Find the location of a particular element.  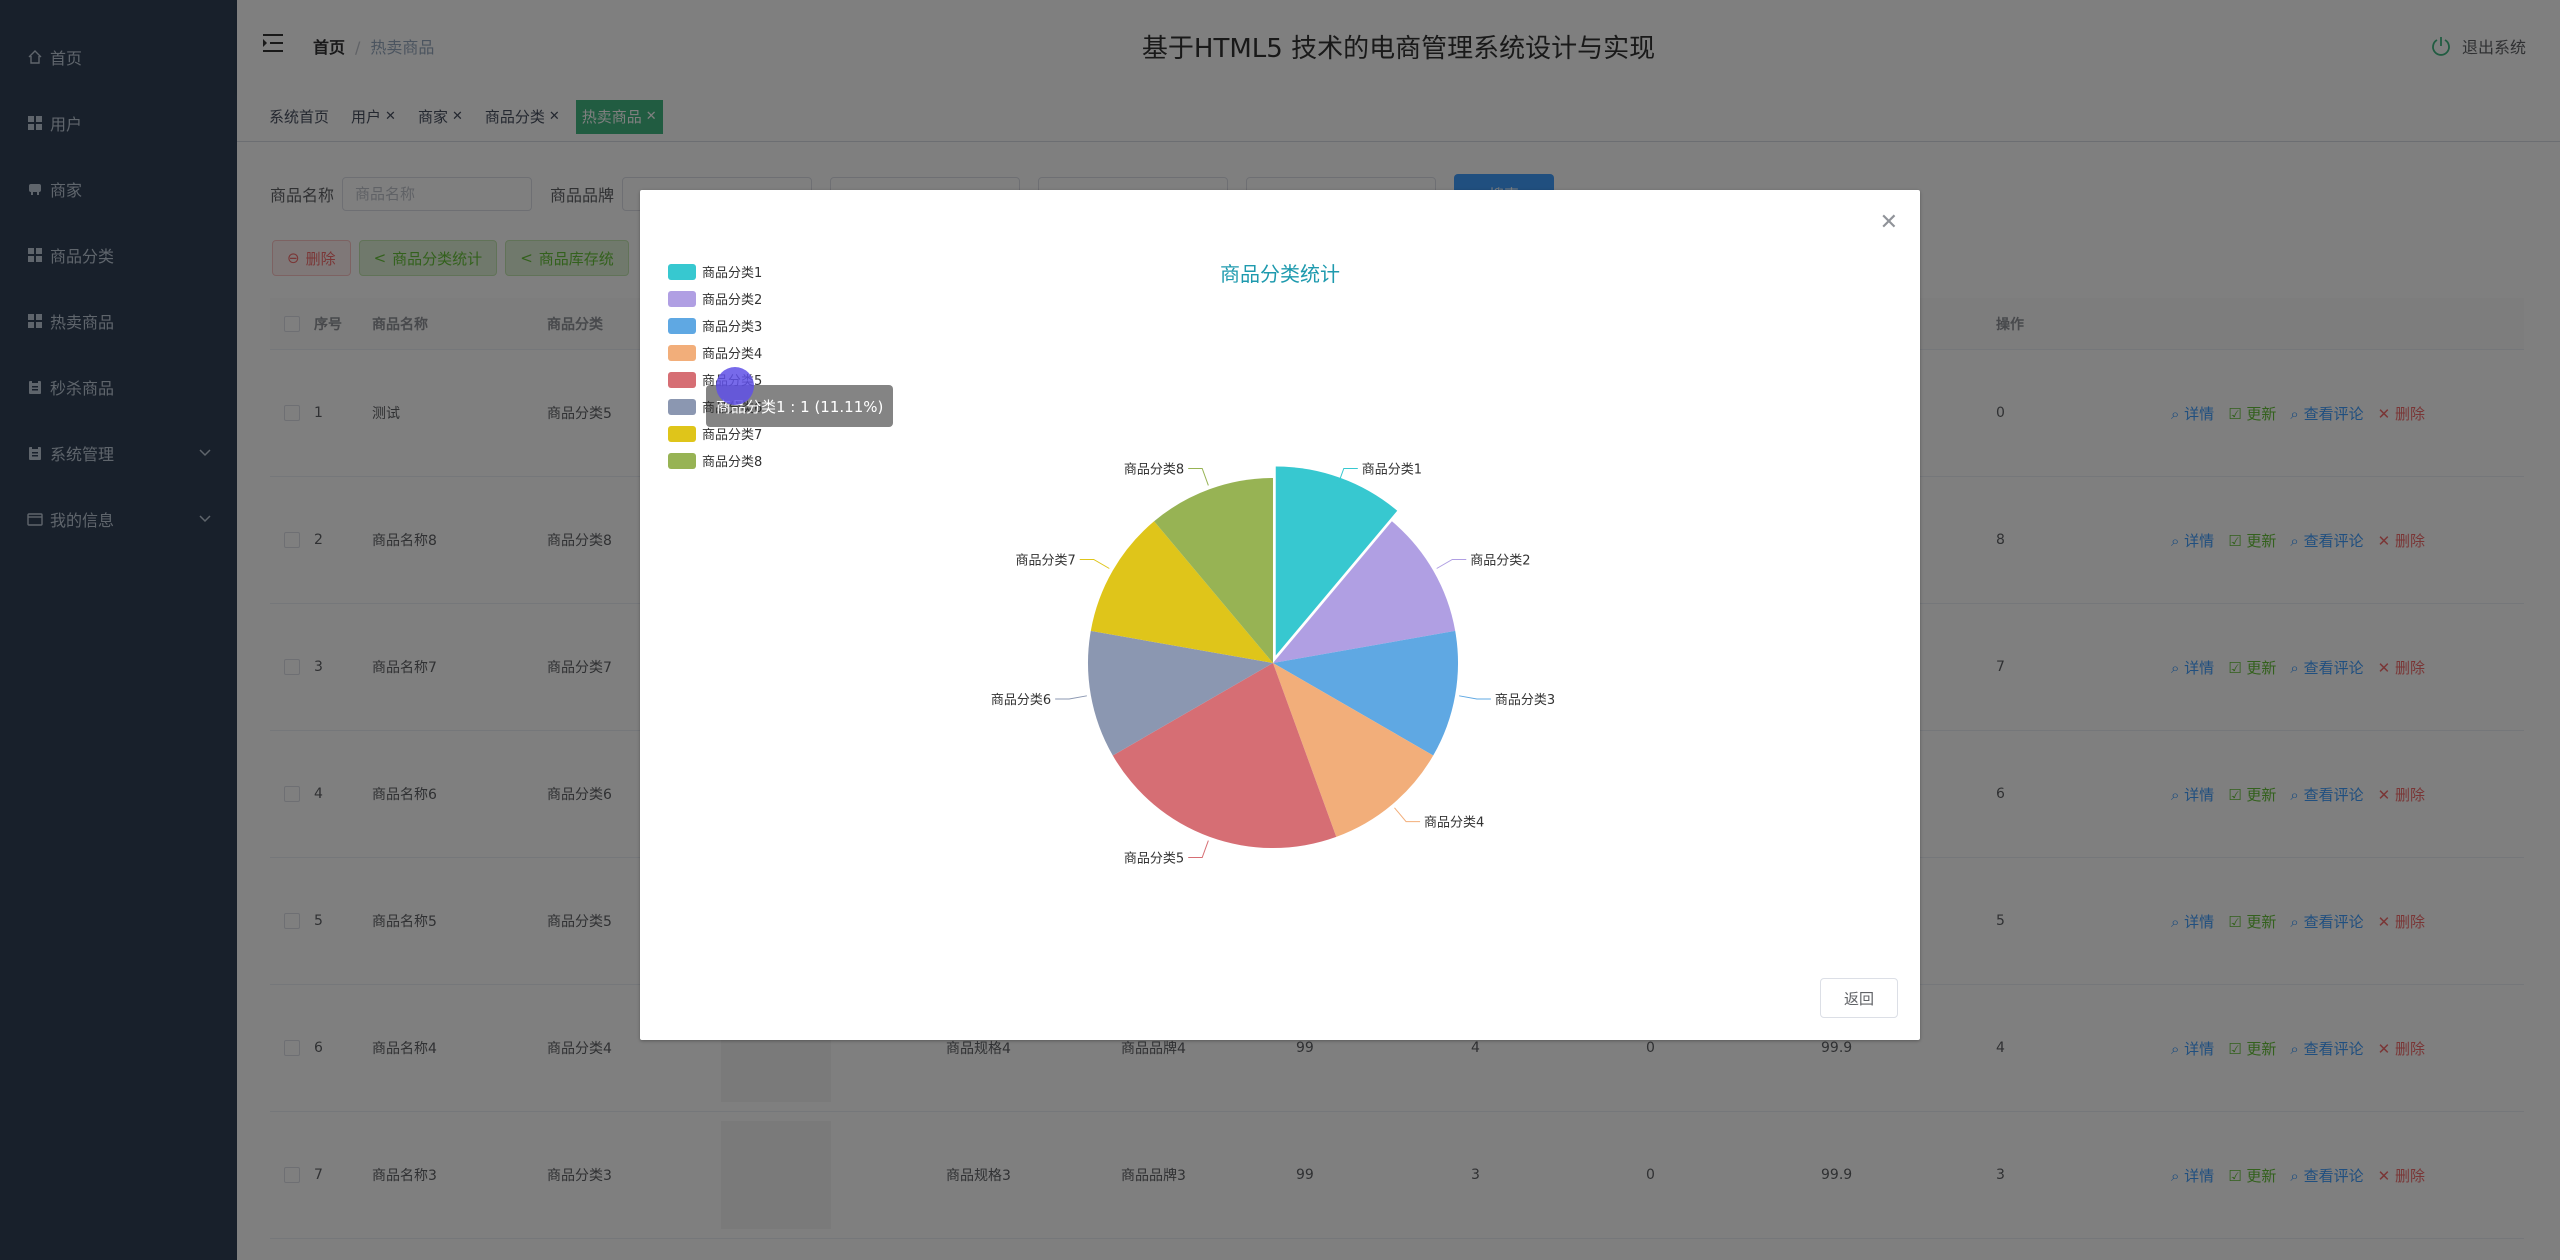

back-button: 返回 is located at coordinates (1859, 998).